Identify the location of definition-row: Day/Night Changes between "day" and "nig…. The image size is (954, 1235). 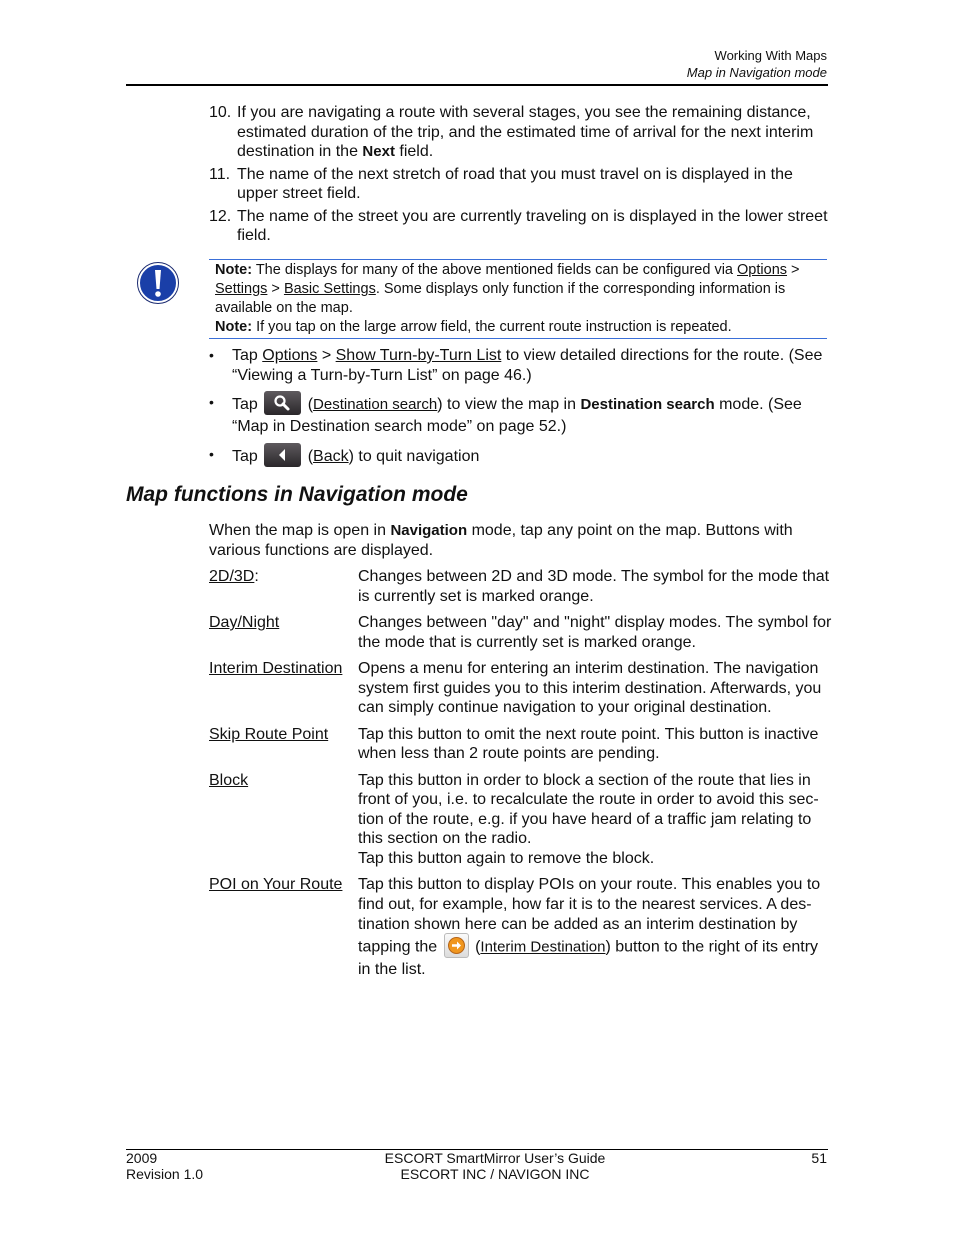
(521, 632).